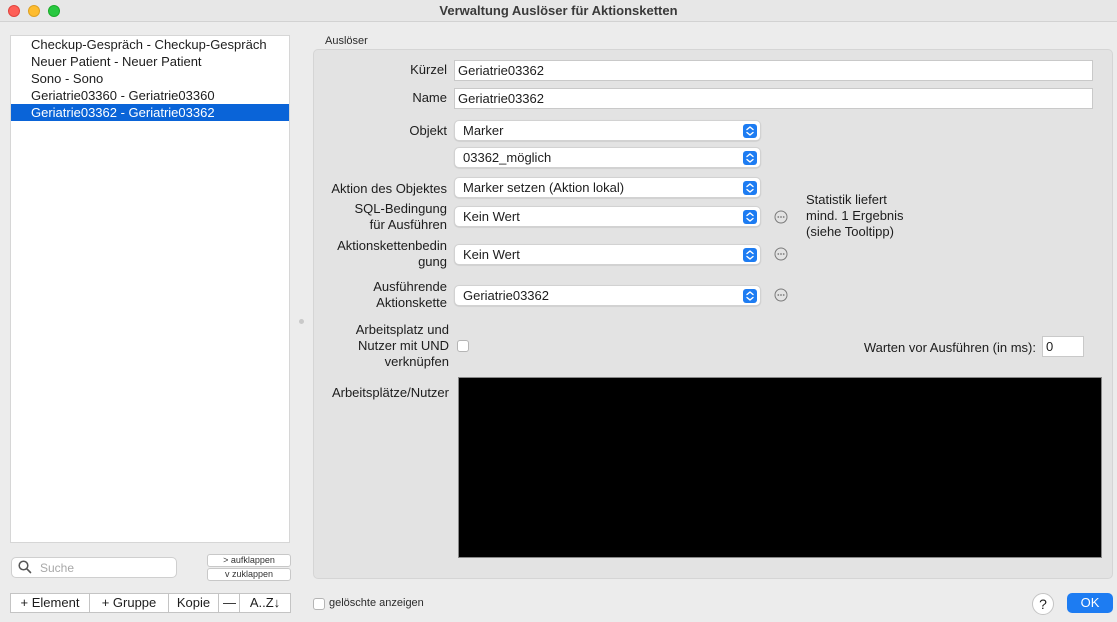 Image resolution: width=1117 pixels, height=622 pixels. I want to click on name-label: Name, so click(429, 97).